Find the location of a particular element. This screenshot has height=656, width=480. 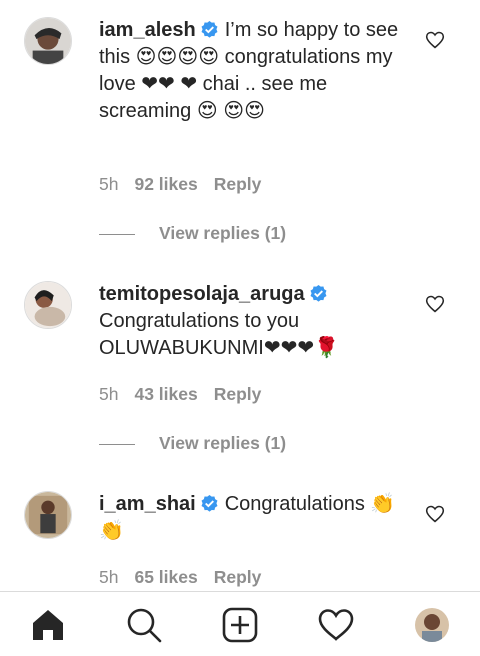

home-icon is located at coordinates (48, 625).